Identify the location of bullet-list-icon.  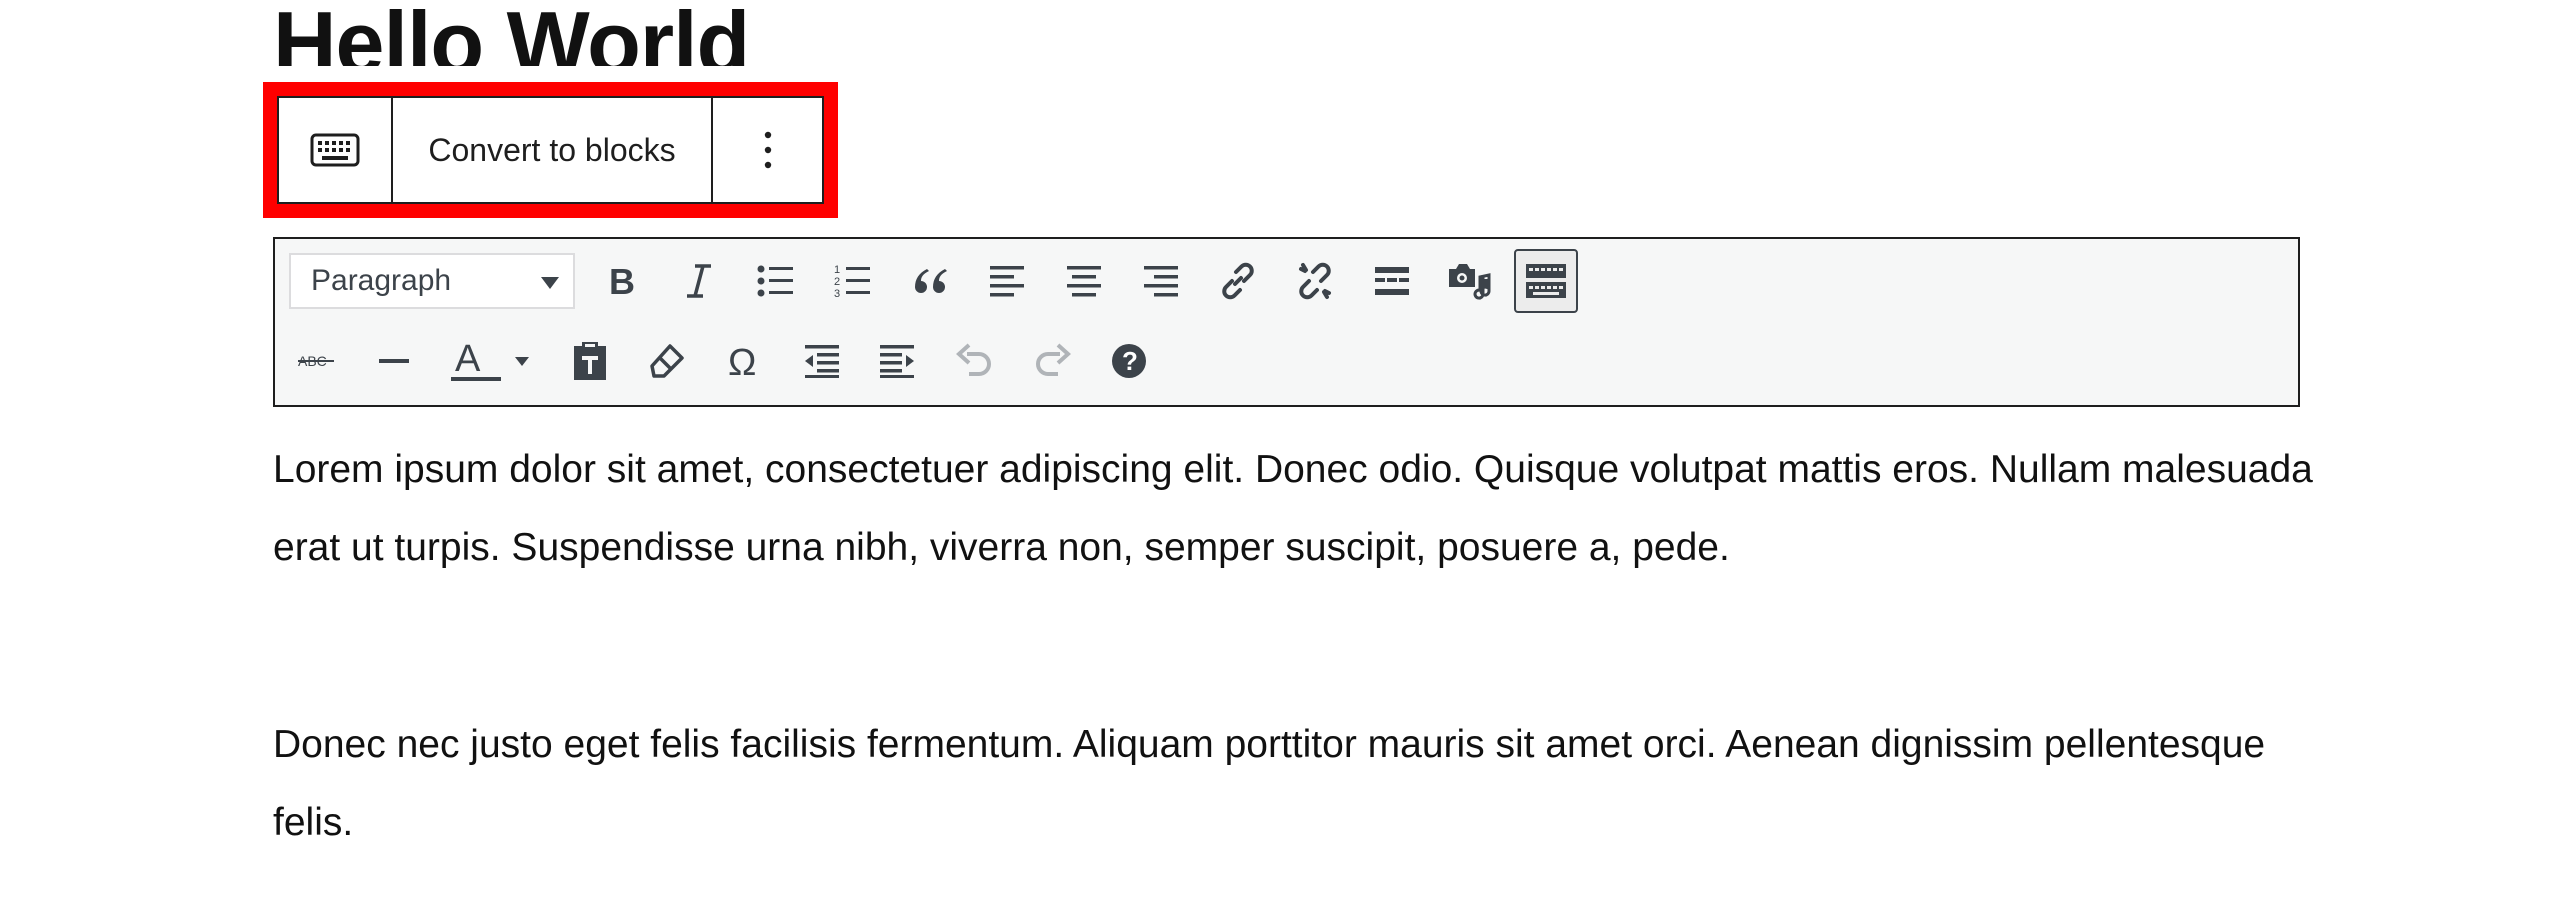
(775, 281).